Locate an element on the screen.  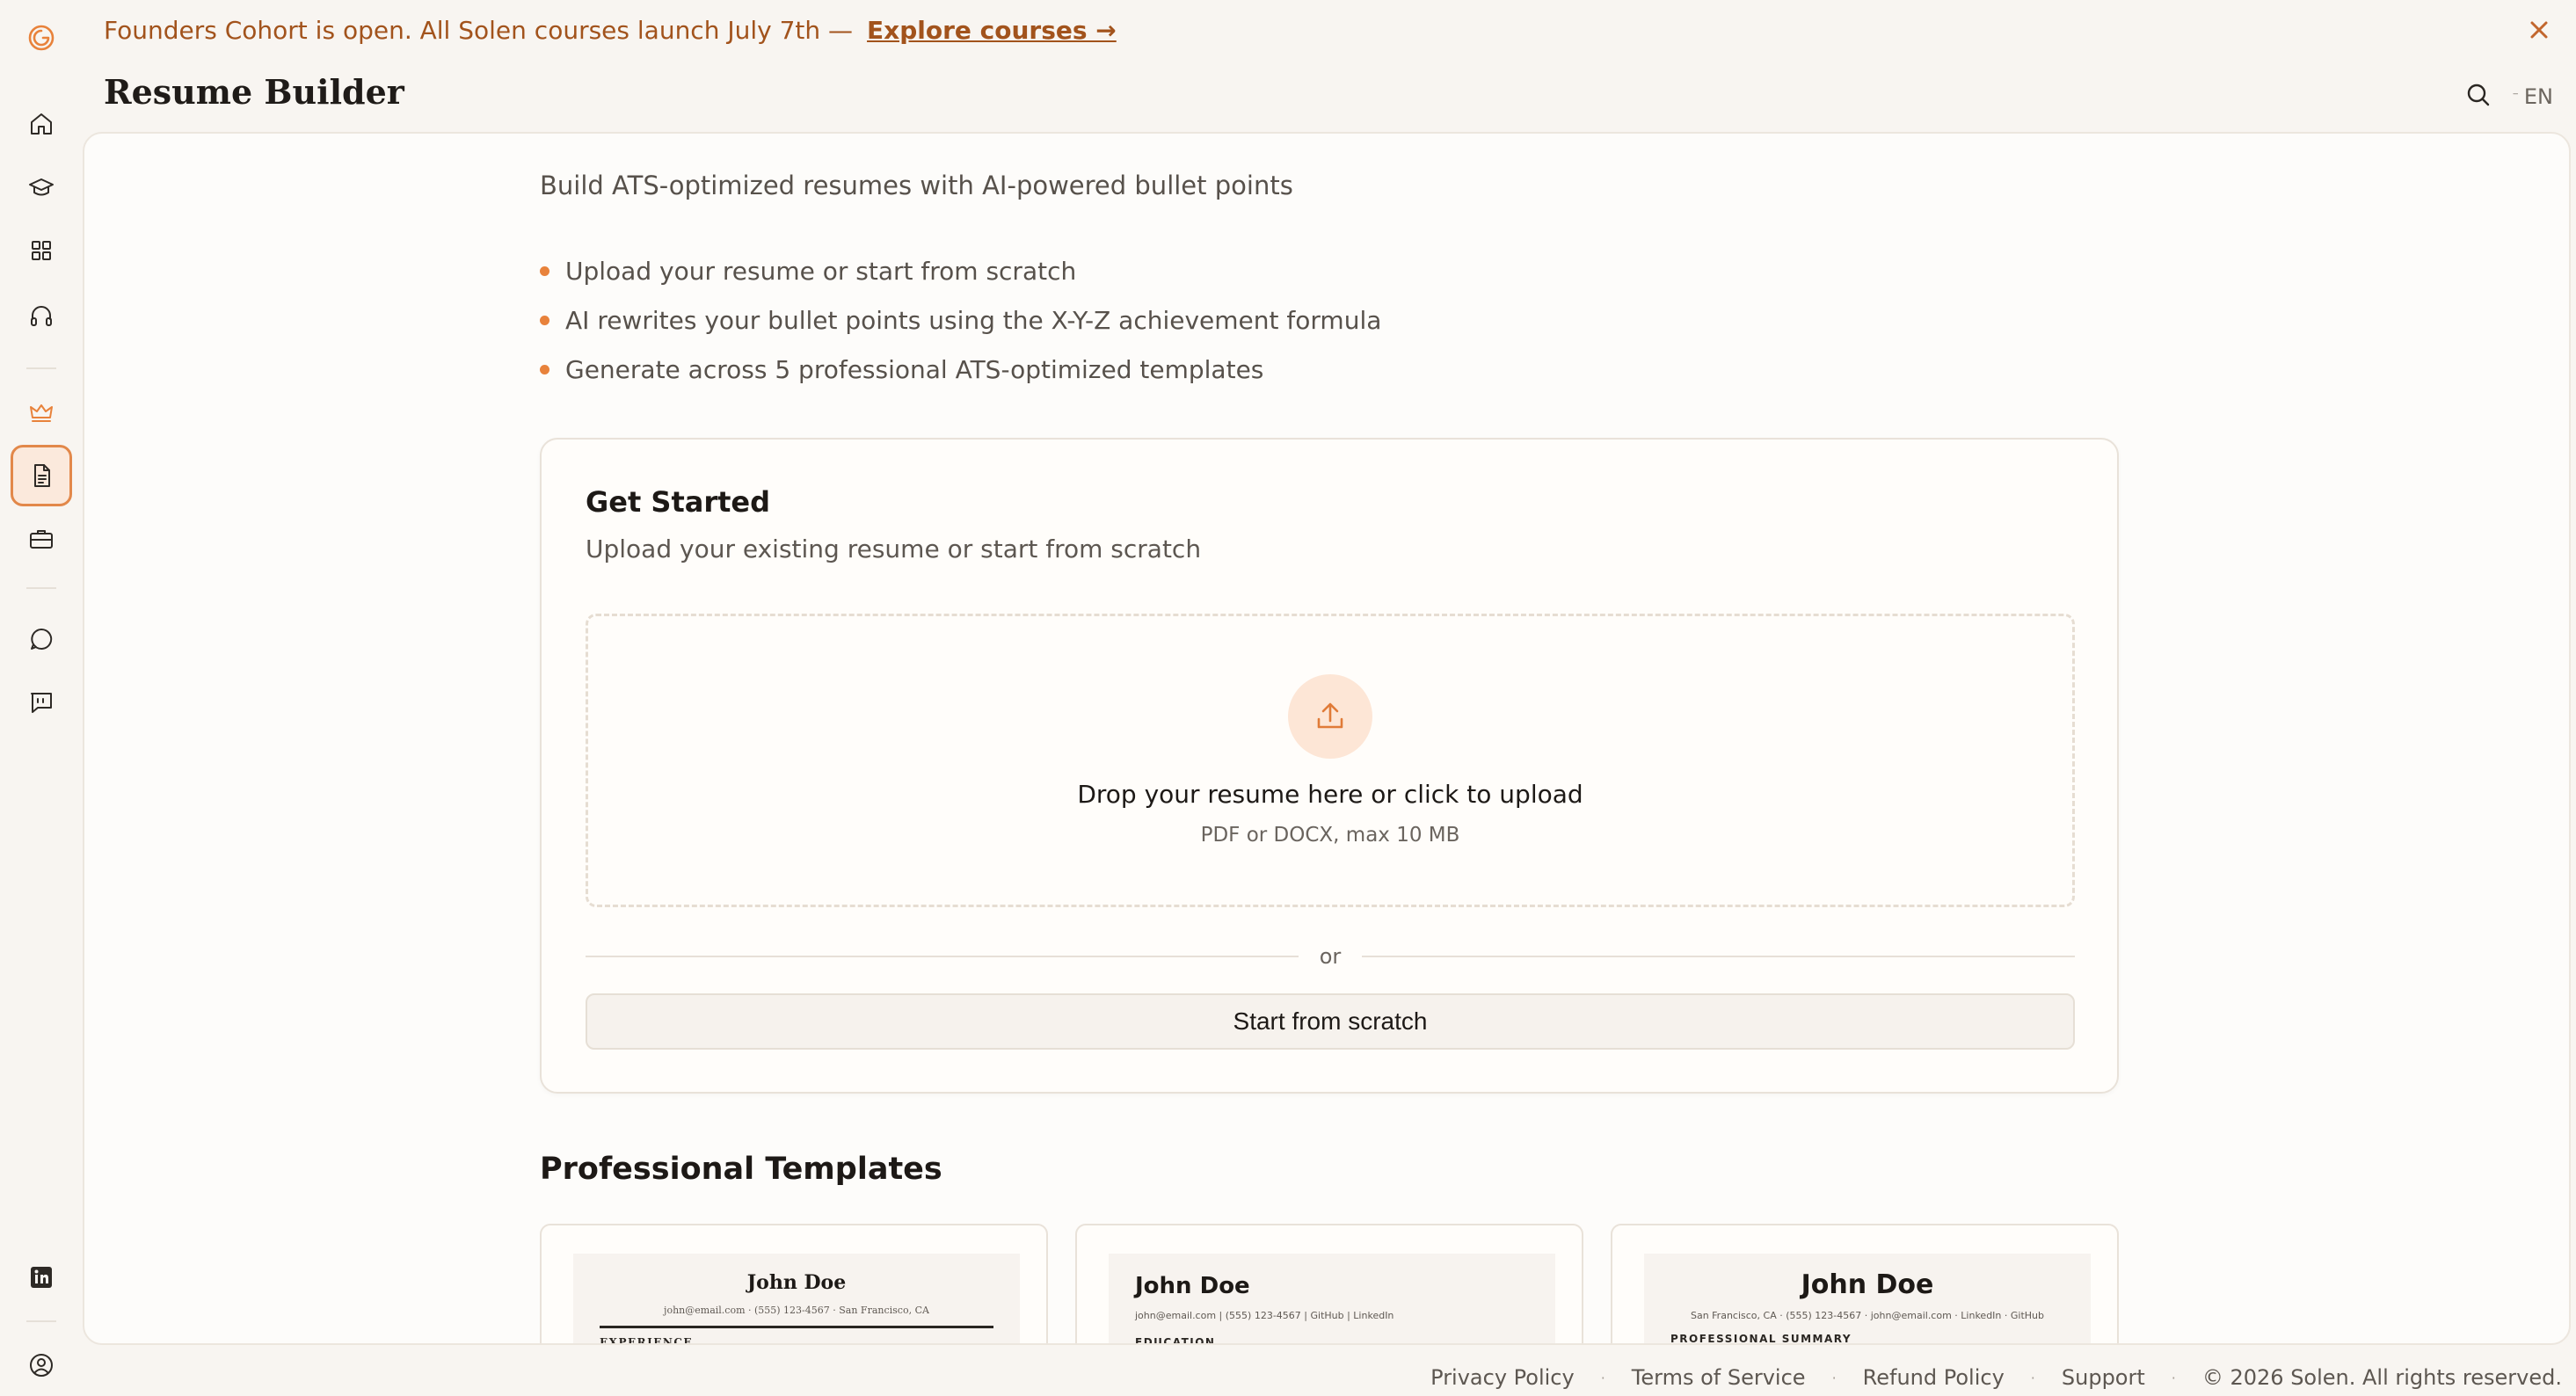
template-preview-section: EDUCATION is located at coordinates (1175, 1340).